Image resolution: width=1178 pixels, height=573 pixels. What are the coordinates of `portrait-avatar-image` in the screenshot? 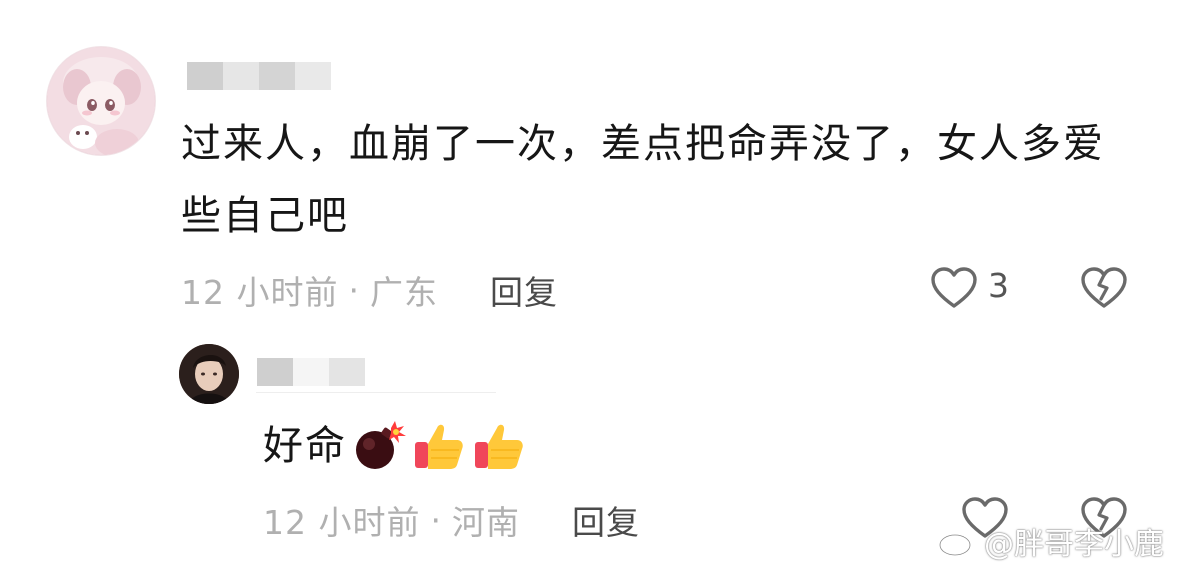 It's located at (209, 374).